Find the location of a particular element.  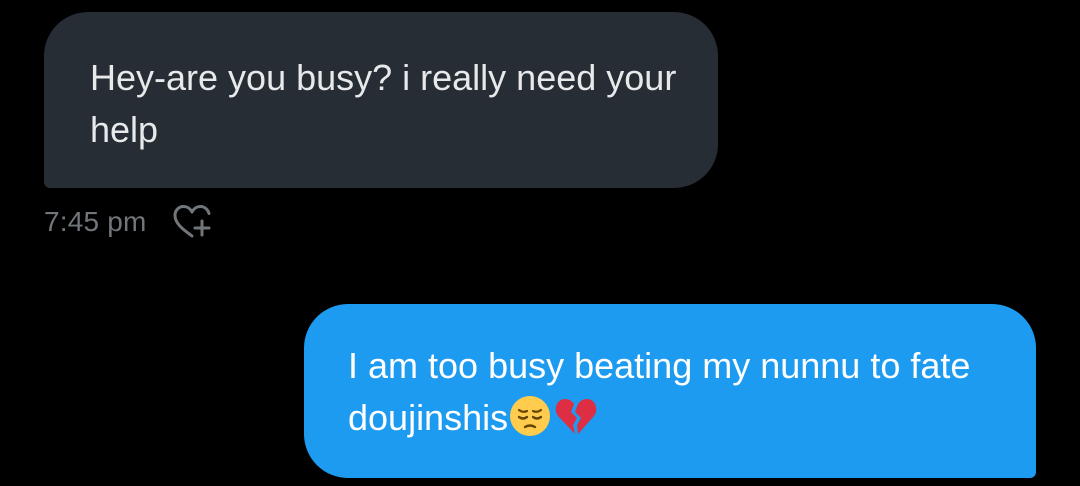

message-meta-row: 7:45 pm is located at coordinates (129, 222).